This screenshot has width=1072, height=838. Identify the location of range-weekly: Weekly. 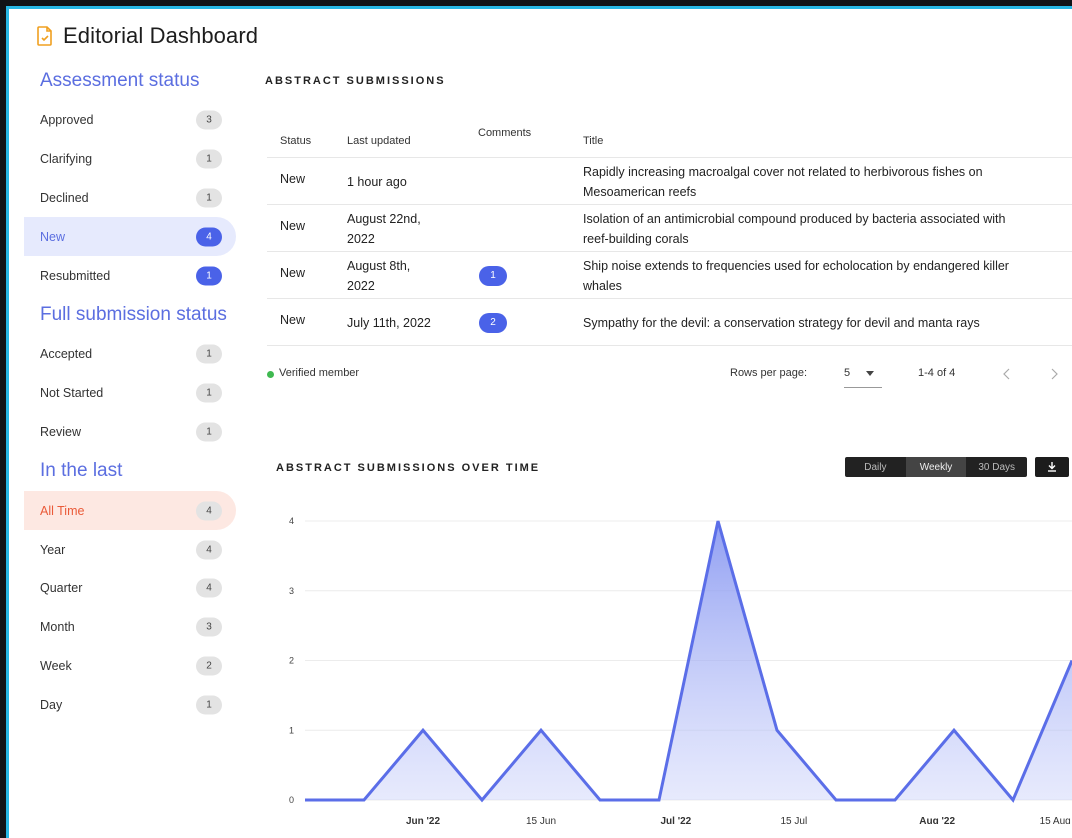
(936, 467).